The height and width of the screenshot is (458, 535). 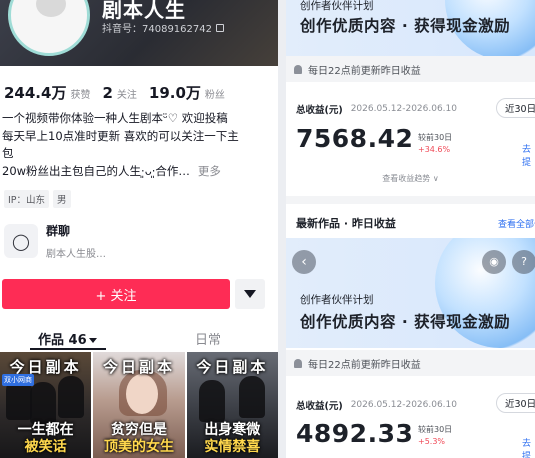 I want to click on video-caption: 贫穷但是 顶美的女生, so click(x=138, y=439).